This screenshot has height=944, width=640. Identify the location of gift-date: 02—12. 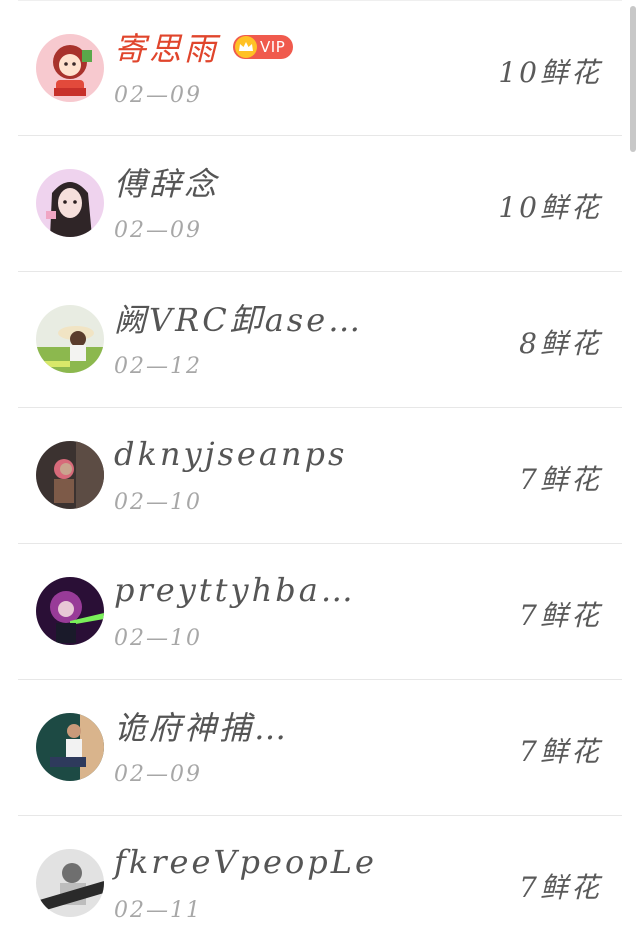
(158, 366).